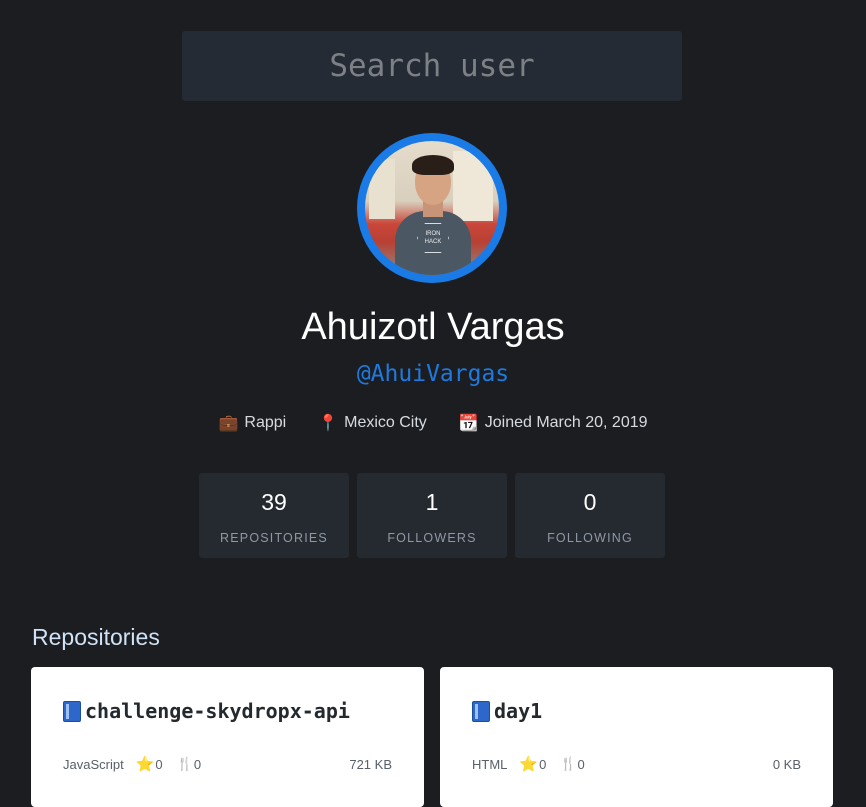 The height and width of the screenshot is (807, 866). I want to click on stat-repositories: 39 REPOSITORIES, so click(274, 515).